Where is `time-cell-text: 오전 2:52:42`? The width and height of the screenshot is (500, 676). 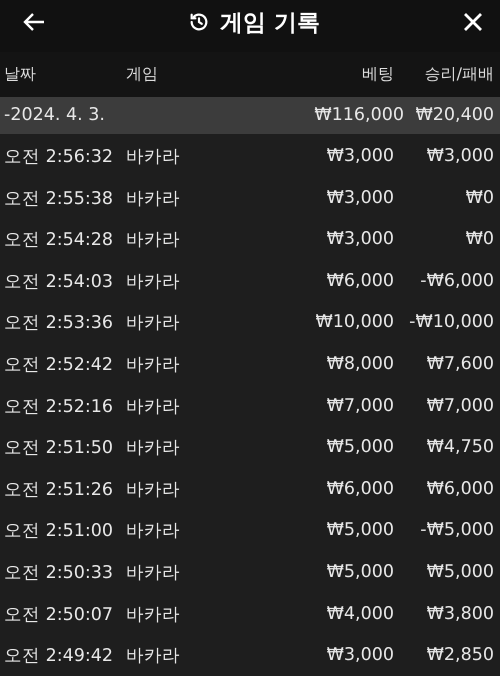
time-cell-text: 오전 2:52:42 is located at coordinates (59, 365).